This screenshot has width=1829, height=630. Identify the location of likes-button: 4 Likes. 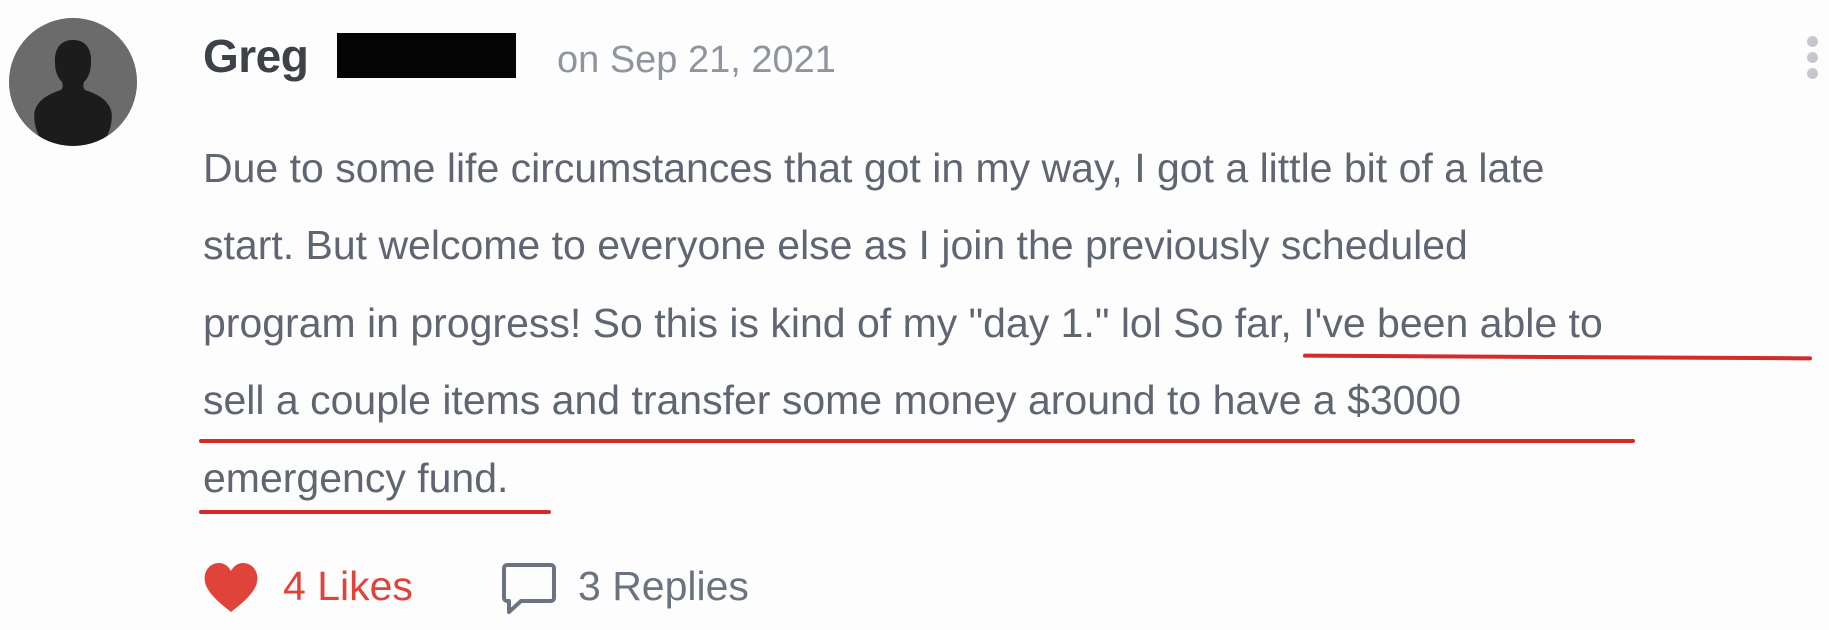
(348, 586).